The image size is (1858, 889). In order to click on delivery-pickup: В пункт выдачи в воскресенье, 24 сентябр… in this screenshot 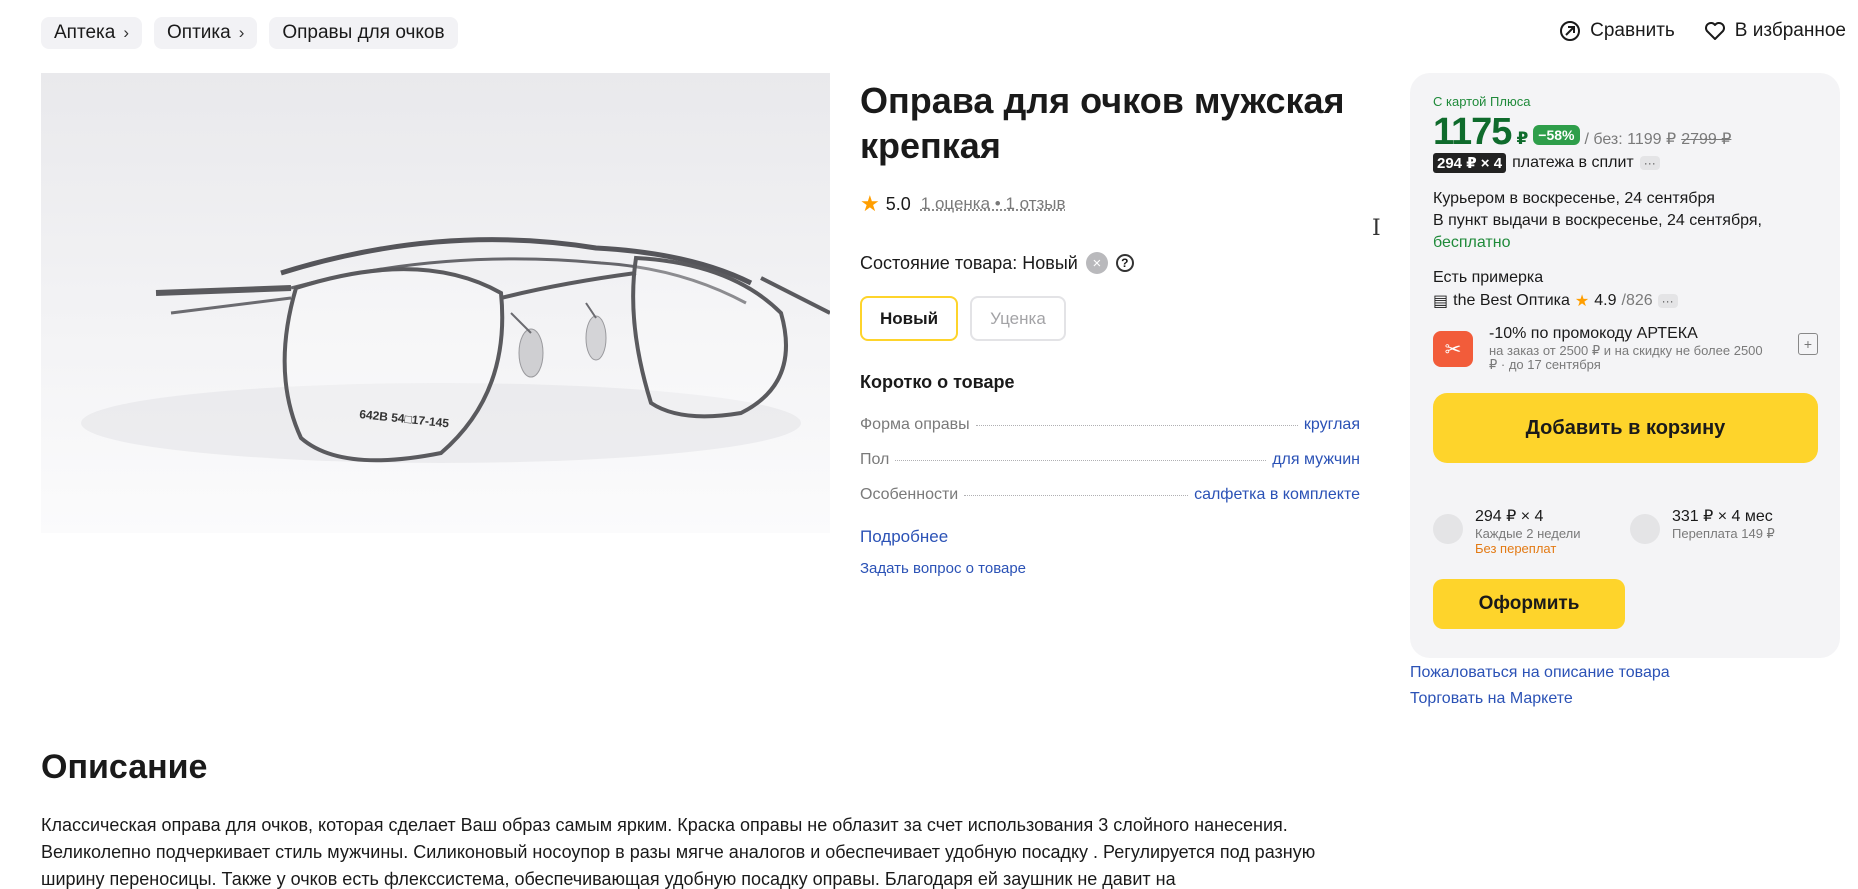, I will do `click(1597, 220)`.